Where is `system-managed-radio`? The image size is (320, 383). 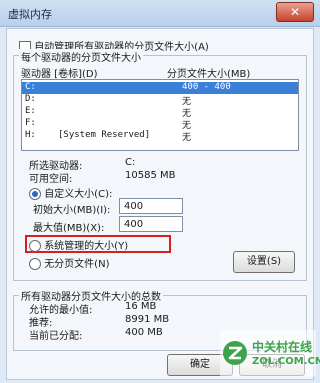
system-managed-radio is located at coordinates (35, 246).